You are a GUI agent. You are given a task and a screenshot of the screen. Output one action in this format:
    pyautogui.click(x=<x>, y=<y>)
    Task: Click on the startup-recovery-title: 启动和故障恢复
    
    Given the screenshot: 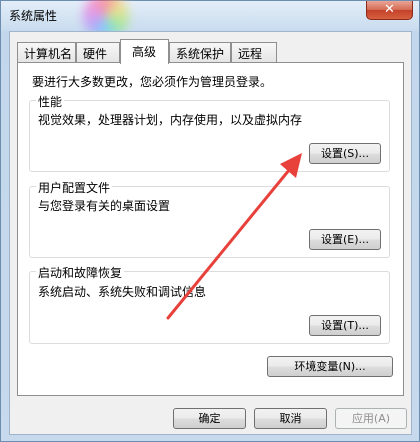 What is the action you would take?
    pyautogui.click(x=80, y=272)
    